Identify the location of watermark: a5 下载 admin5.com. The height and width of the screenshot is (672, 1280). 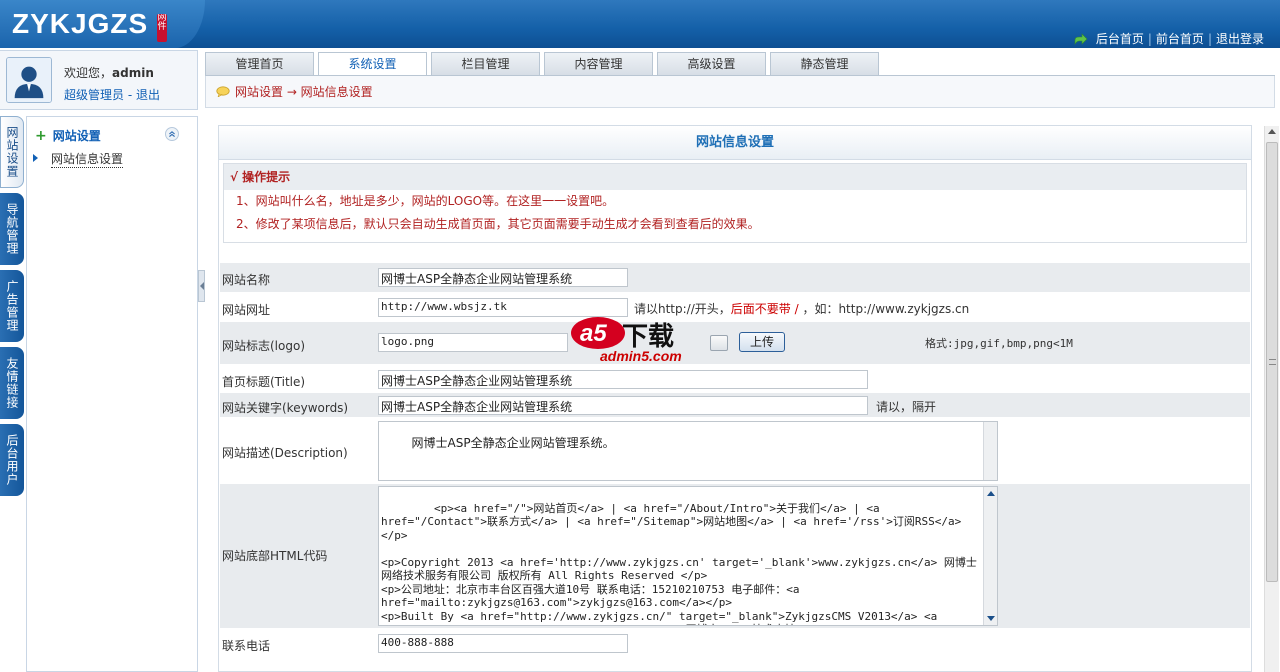
(645, 340).